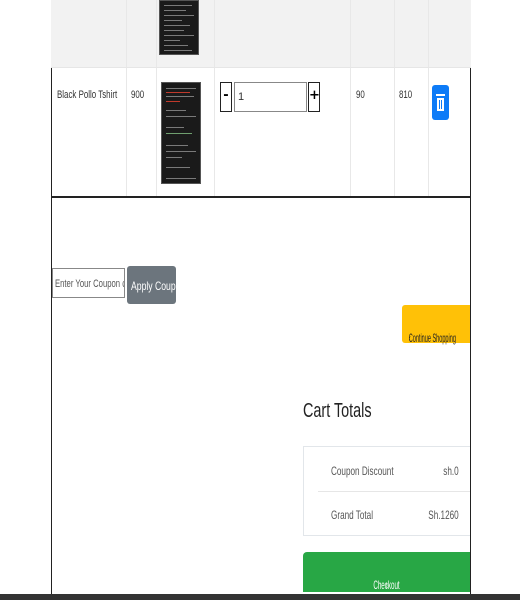 This screenshot has height=600, width=520. I want to click on apply-coupon-label: Apply Coupon, so click(158, 286).